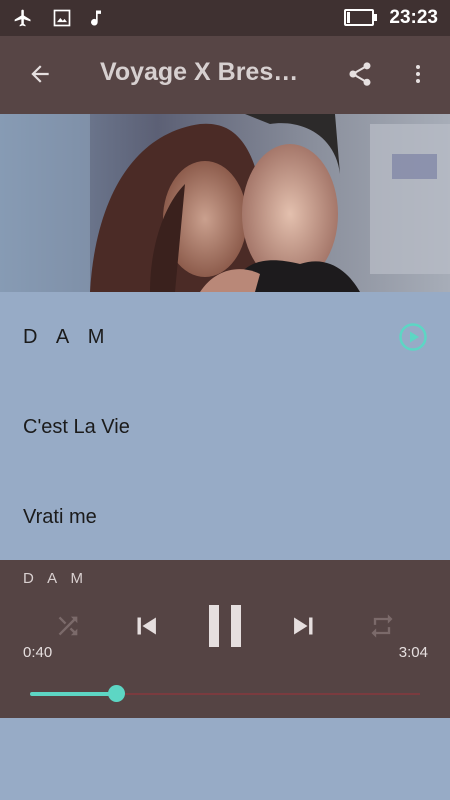  Describe the element at coordinates (413, 337) in the screenshot. I see `play-circle-icon` at that location.